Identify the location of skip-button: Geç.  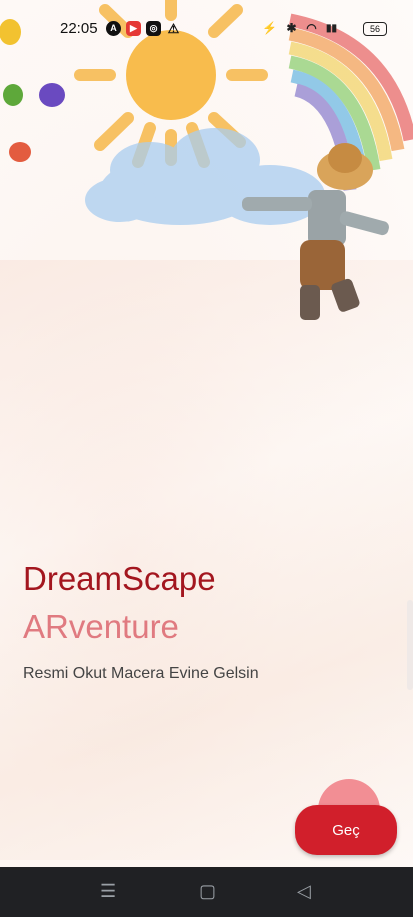
(346, 830).